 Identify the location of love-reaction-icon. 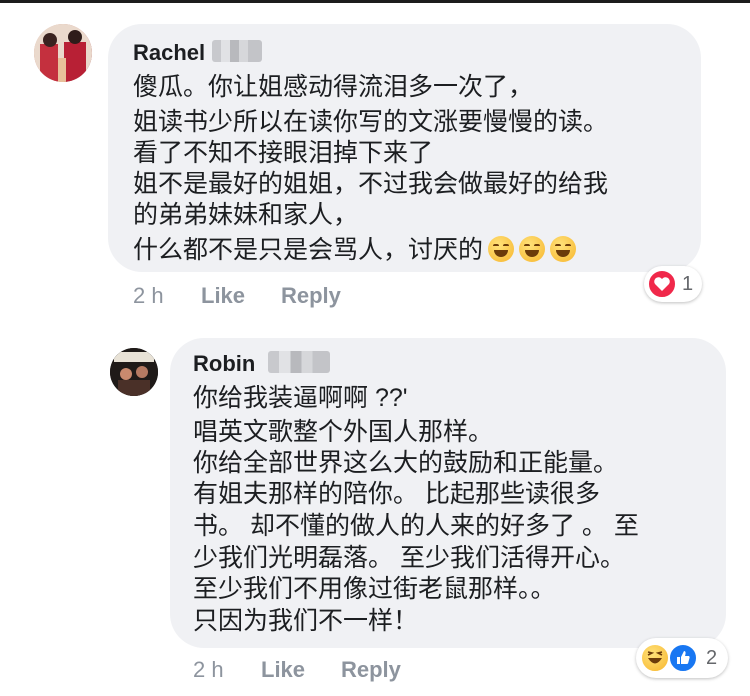
(662, 284).